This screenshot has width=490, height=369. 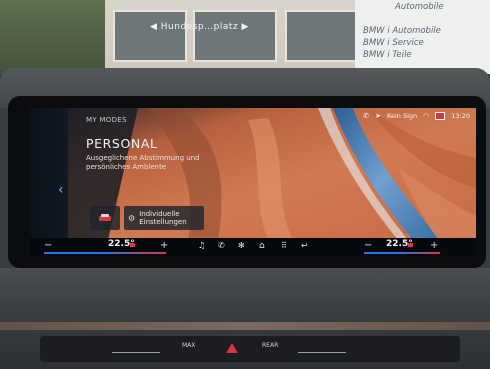 What do you see at coordinates (402, 31) in the screenshot?
I see `dealer-line: BMW i Automobile` at bounding box center [402, 31].